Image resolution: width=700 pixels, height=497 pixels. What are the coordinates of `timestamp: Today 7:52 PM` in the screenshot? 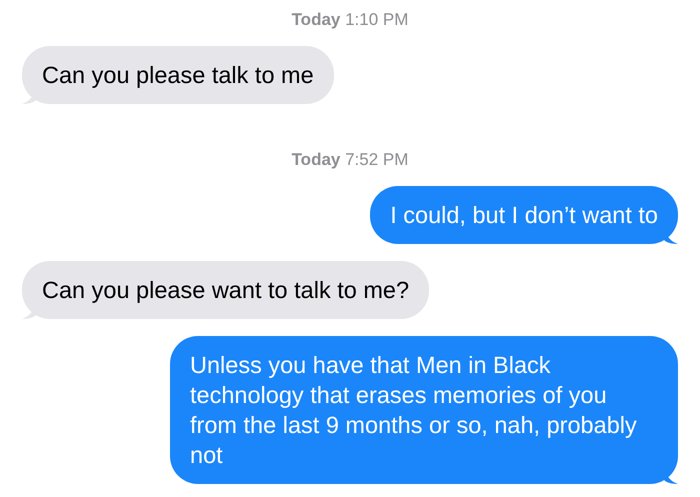 It's located at (350, 160).